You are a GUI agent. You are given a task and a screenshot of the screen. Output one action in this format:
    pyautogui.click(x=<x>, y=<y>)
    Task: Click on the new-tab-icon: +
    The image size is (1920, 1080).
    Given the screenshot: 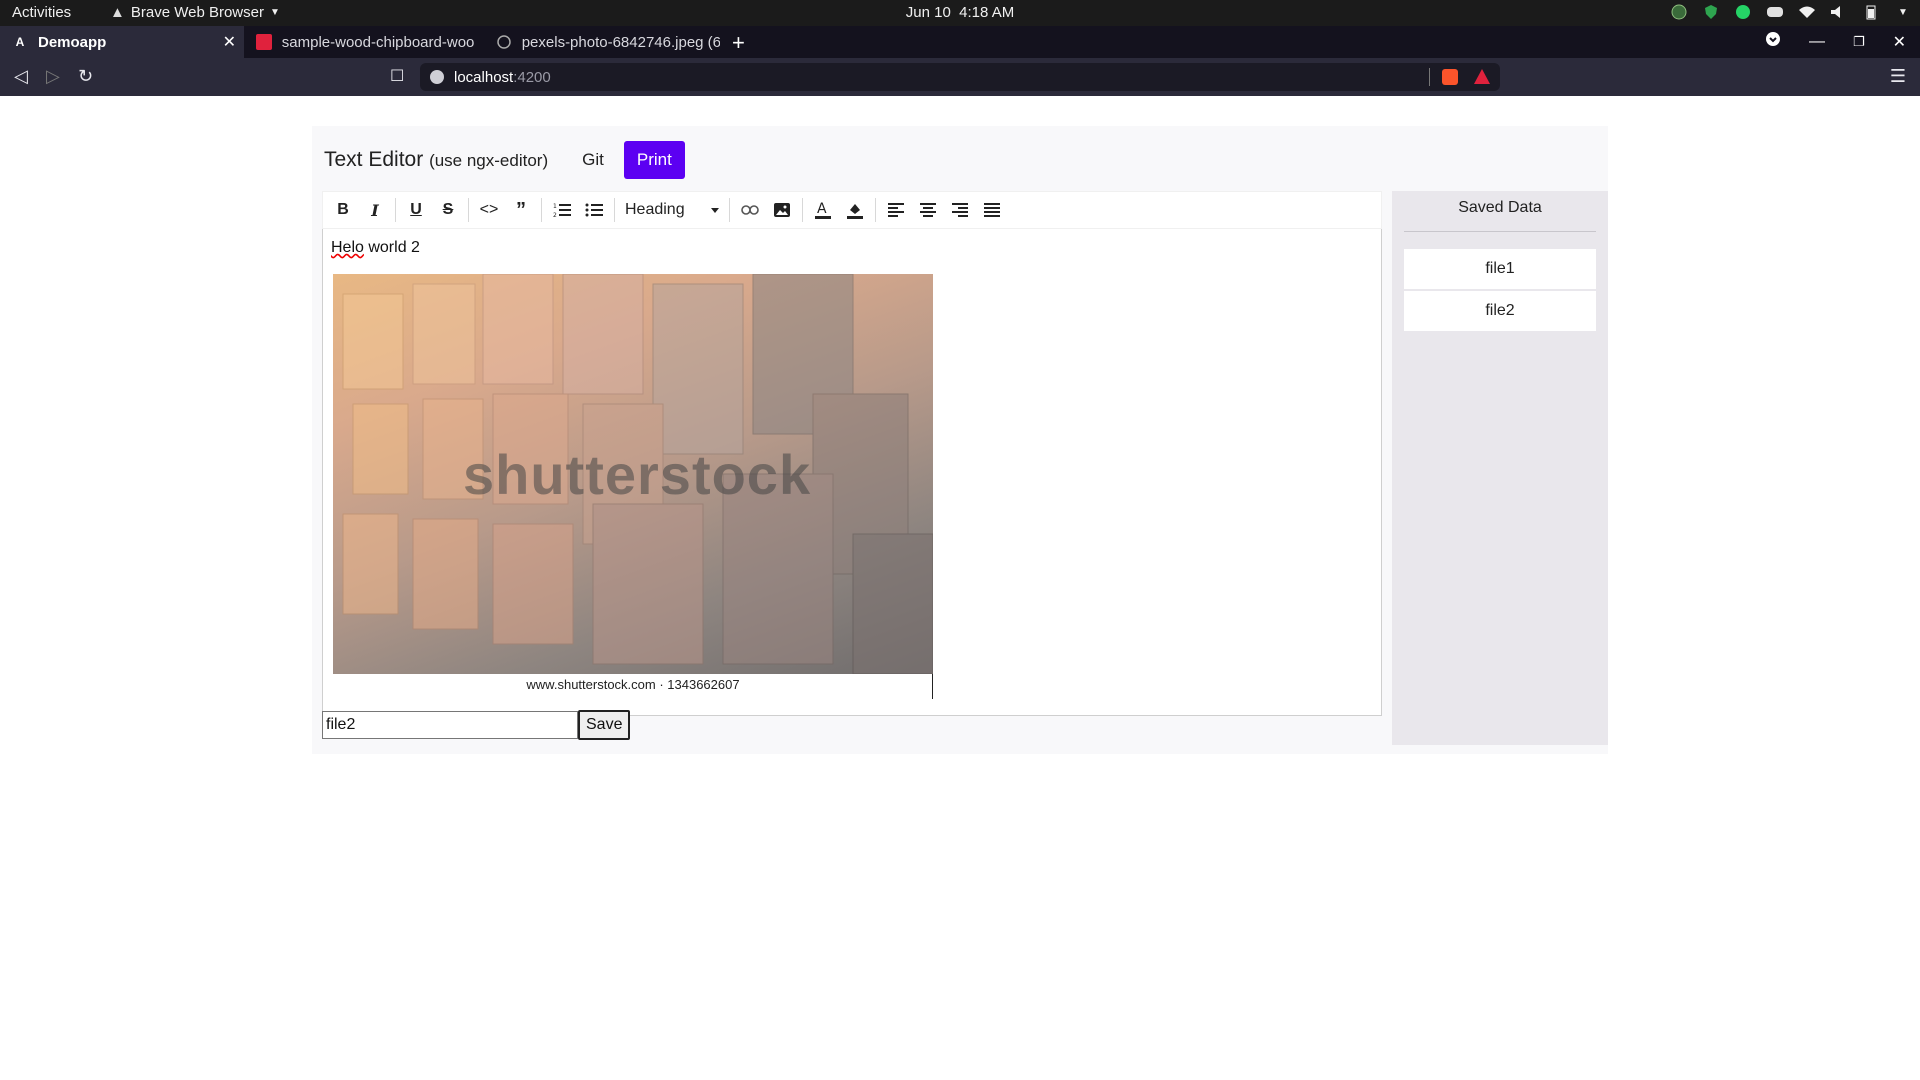 What is the action you would take?
    pyautogui.click(x=738, y=43)
    